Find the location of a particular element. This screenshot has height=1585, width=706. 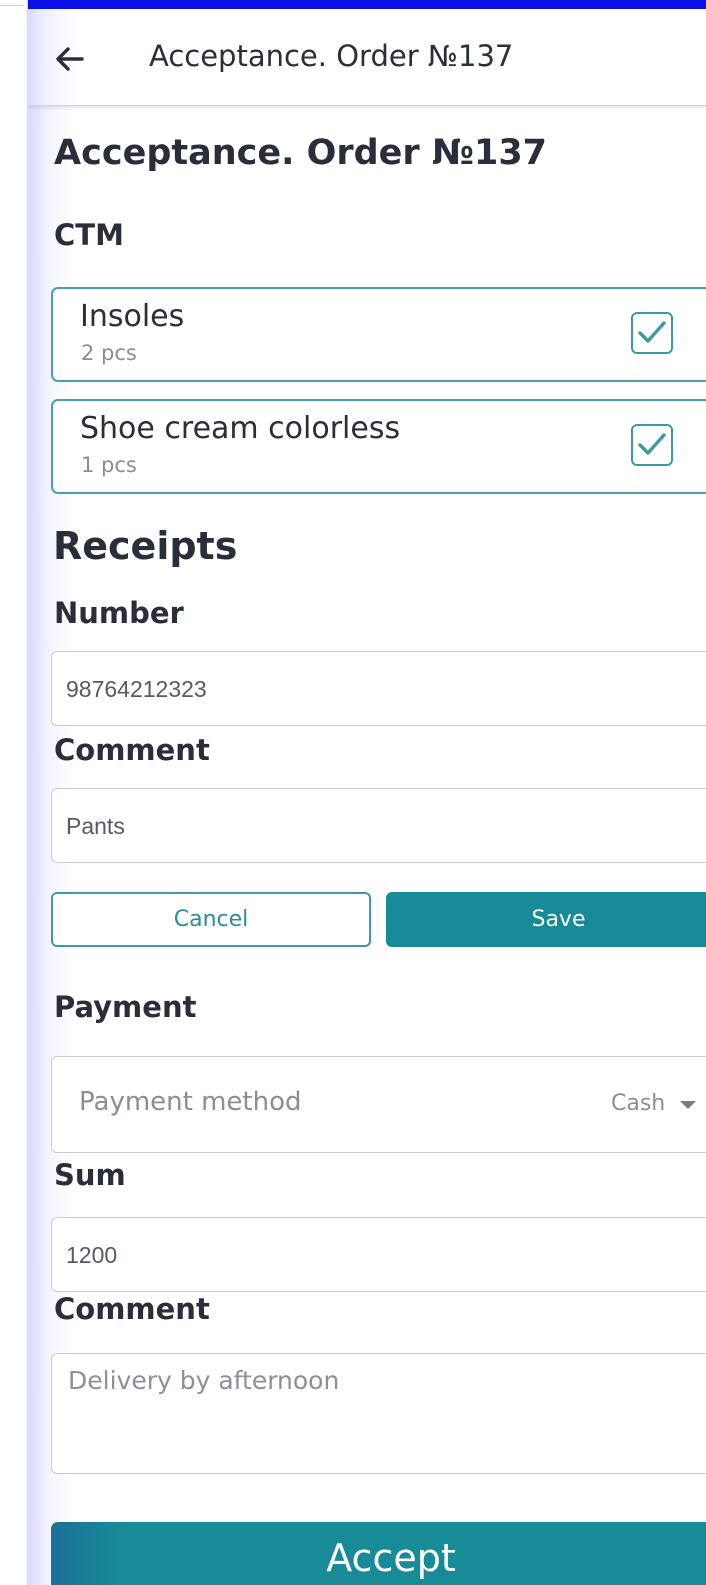

sum-label: Sum is located at coordinates (90, 1175).